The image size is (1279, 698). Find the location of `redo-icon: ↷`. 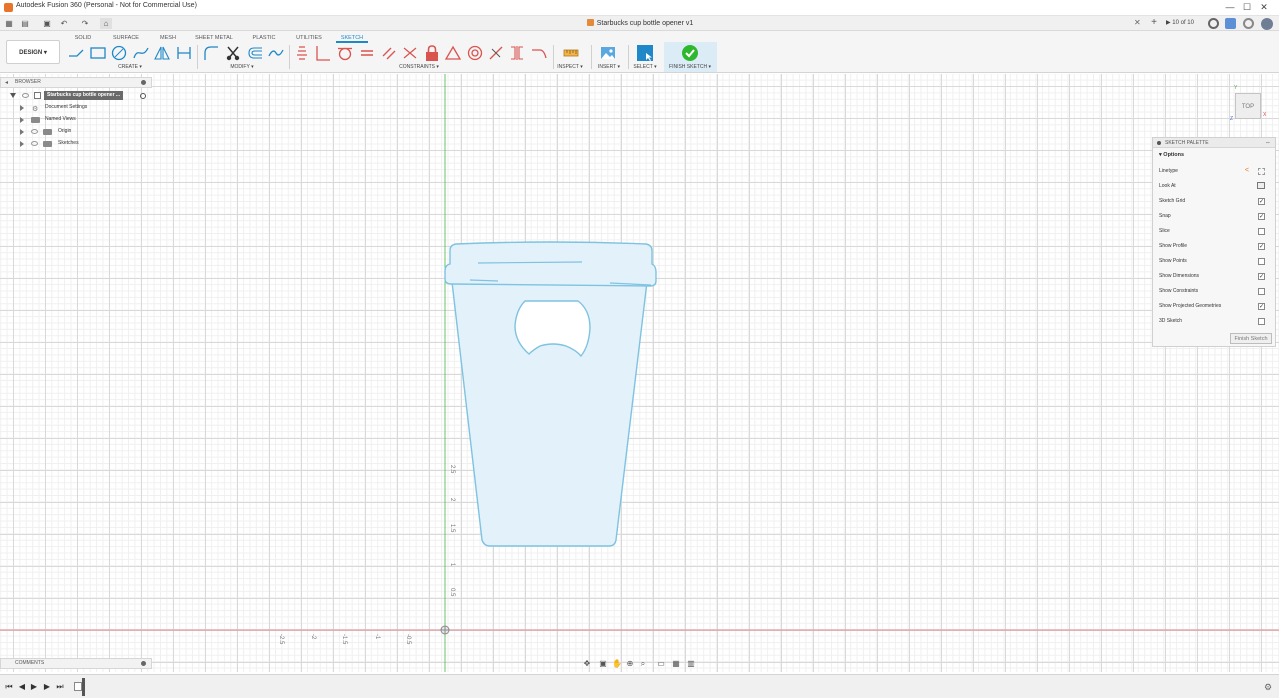

redo-icon: ↷ is located at coordinates (85, 23).